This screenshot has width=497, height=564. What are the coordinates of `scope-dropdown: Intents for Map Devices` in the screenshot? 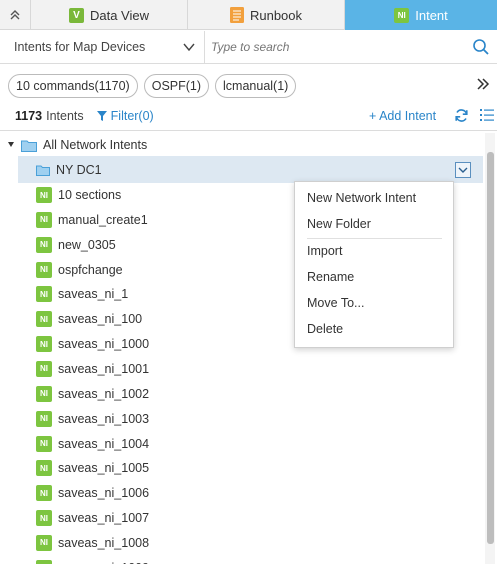 It's located at (102, 47).